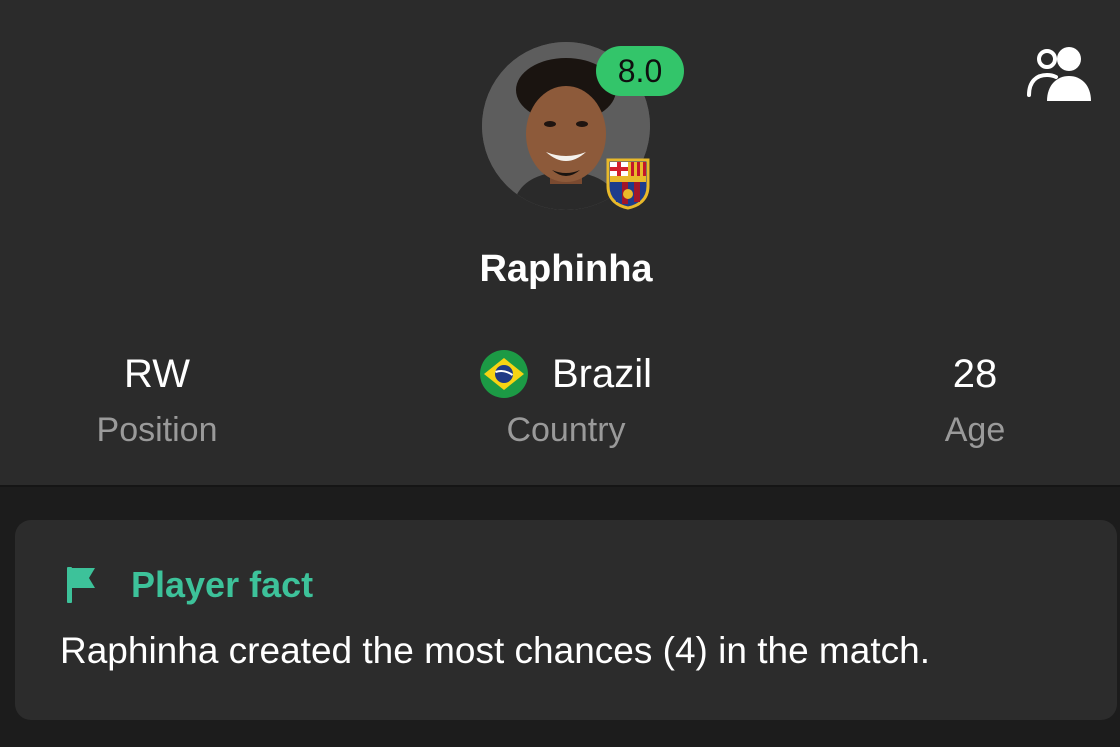 The width and height of the screenshot is (1120, 747). What do you see at coordinates (975, 374) in the screenshot?
I see `age-value: 28` at bounding box center [975, 374].